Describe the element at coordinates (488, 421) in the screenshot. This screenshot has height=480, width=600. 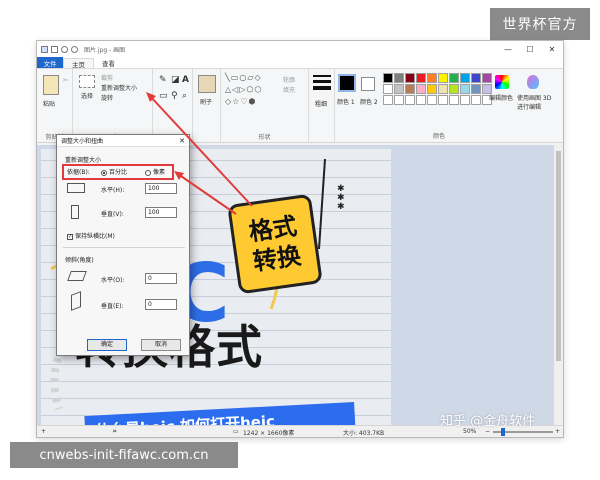
I see `zhihu-watermark: 知乎 @金舟软件` at that location.